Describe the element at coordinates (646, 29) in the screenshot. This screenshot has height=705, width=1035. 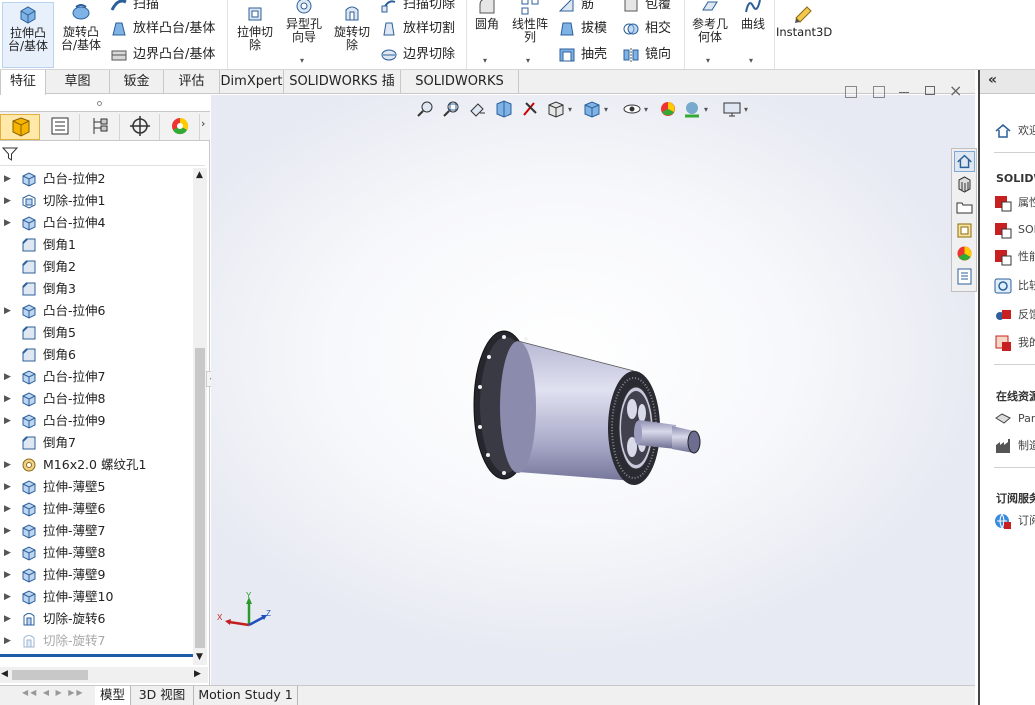
I see `intersect-button: 相交` at that location.